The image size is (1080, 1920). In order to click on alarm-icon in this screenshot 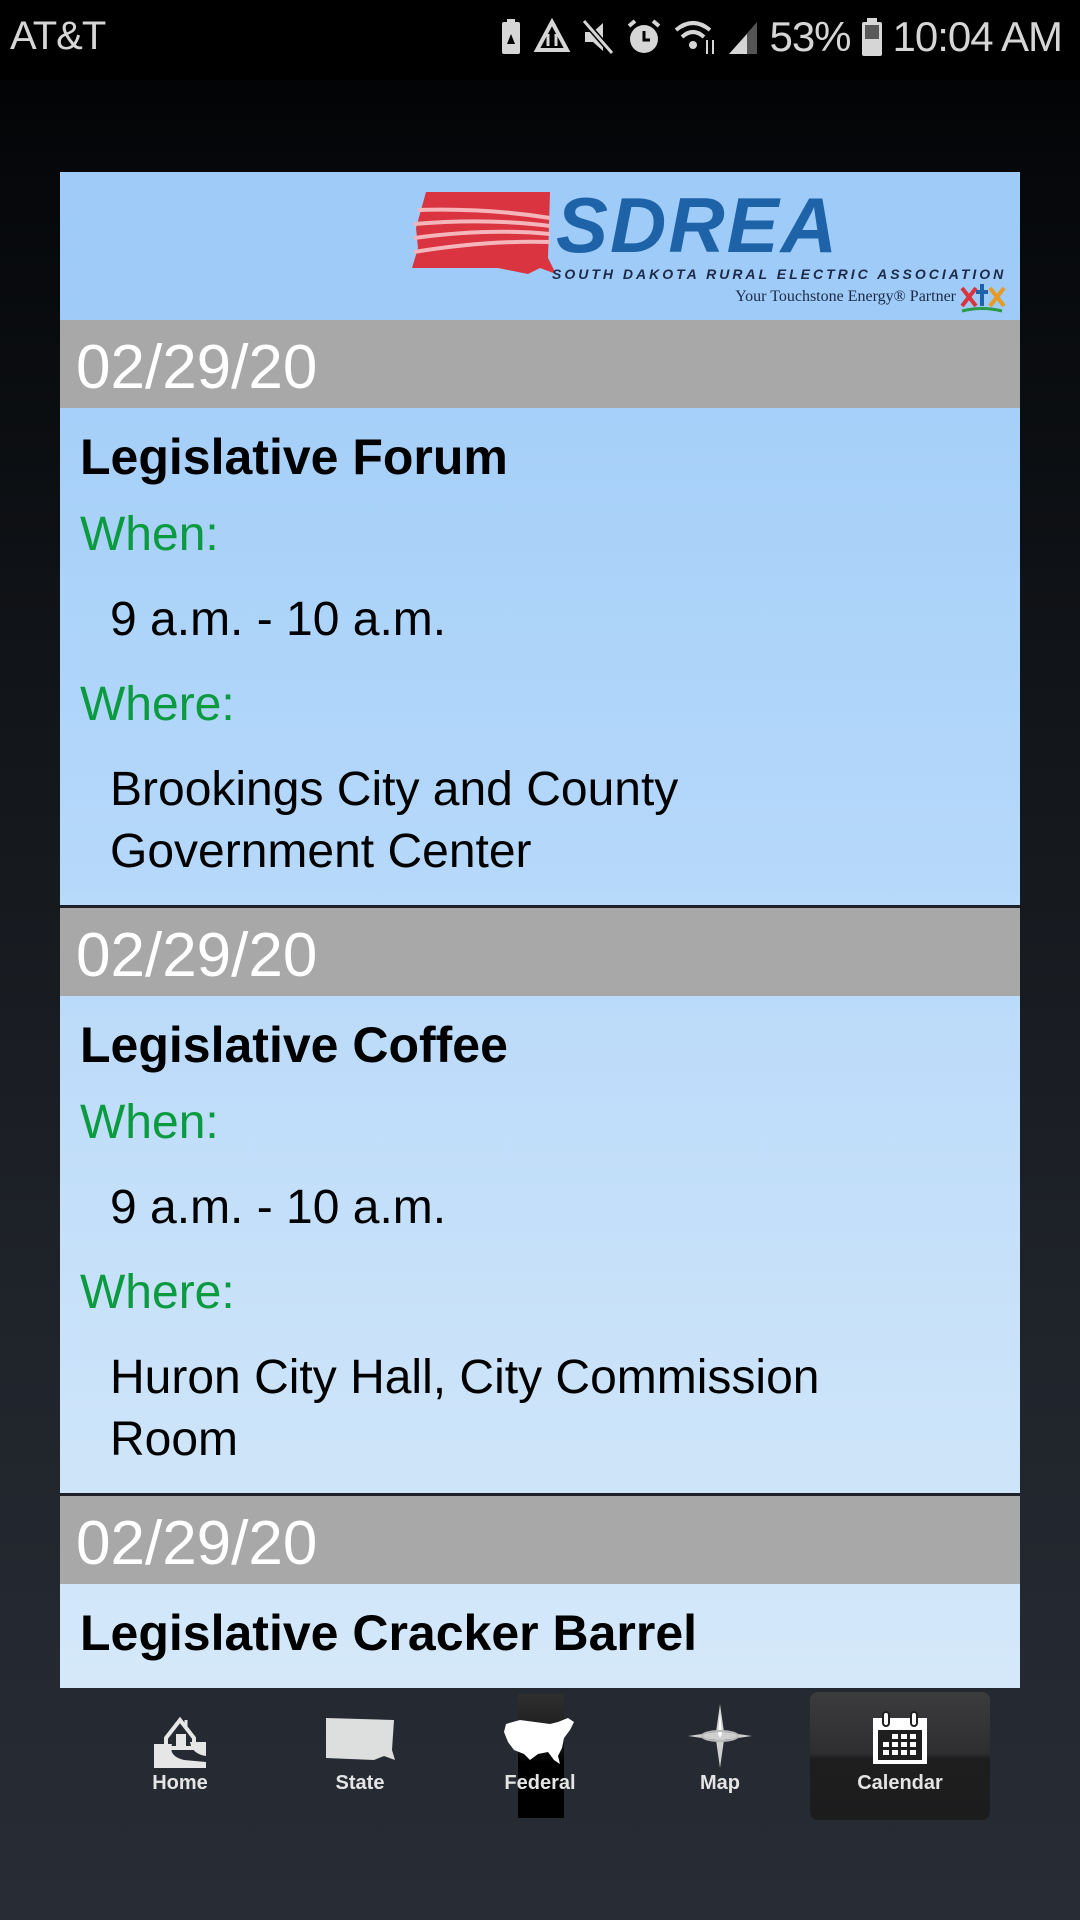, I will do `click(644, 37)`.